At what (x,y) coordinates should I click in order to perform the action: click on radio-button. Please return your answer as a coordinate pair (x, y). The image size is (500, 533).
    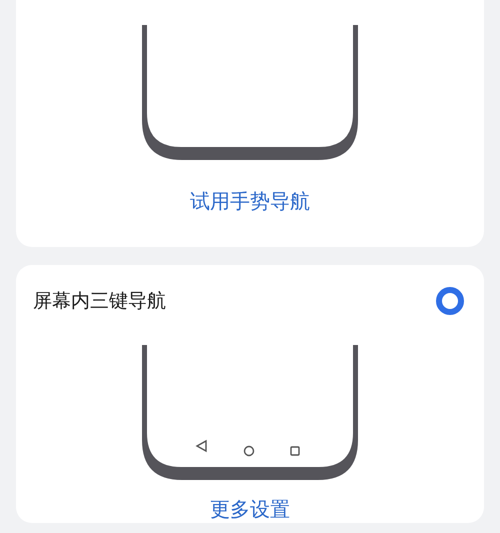
    Looking at the image, I should click on (450, 301).